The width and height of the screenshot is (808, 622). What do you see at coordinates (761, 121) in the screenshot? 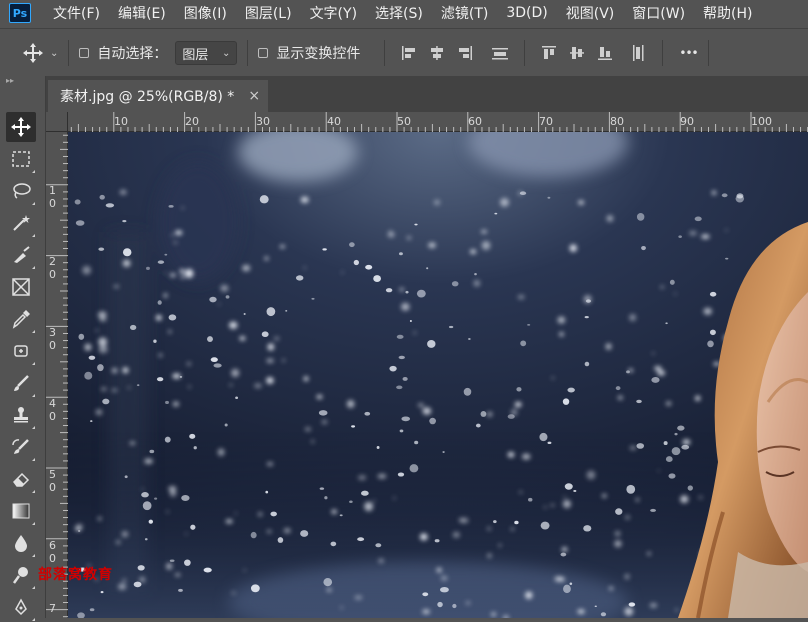
I see `ruler-label: 100` at bounding box center [761, 121].